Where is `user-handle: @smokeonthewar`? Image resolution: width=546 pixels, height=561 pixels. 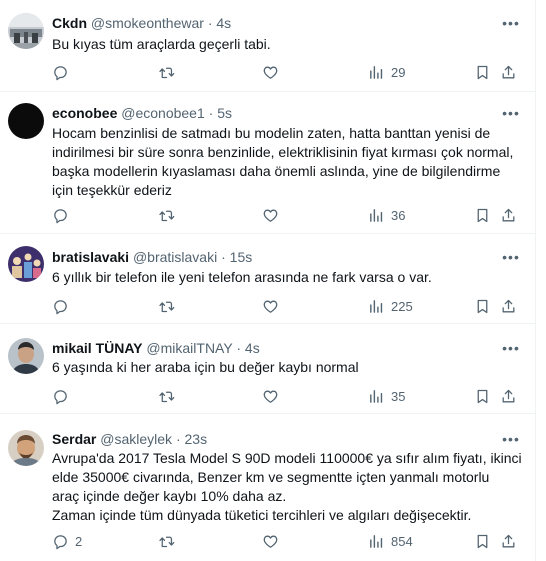 user-handle: @smokeonthewar is located at coordinates (147, 23).